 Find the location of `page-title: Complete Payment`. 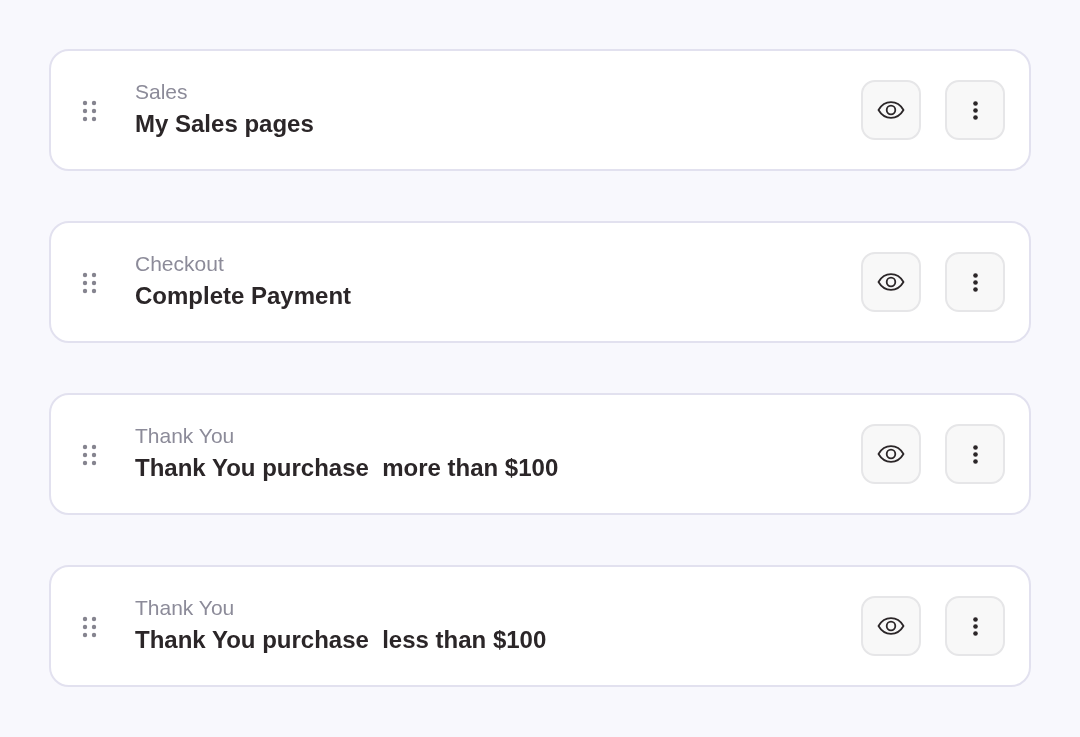

page-title: Complete Payment is located at coordinates (243, 296).